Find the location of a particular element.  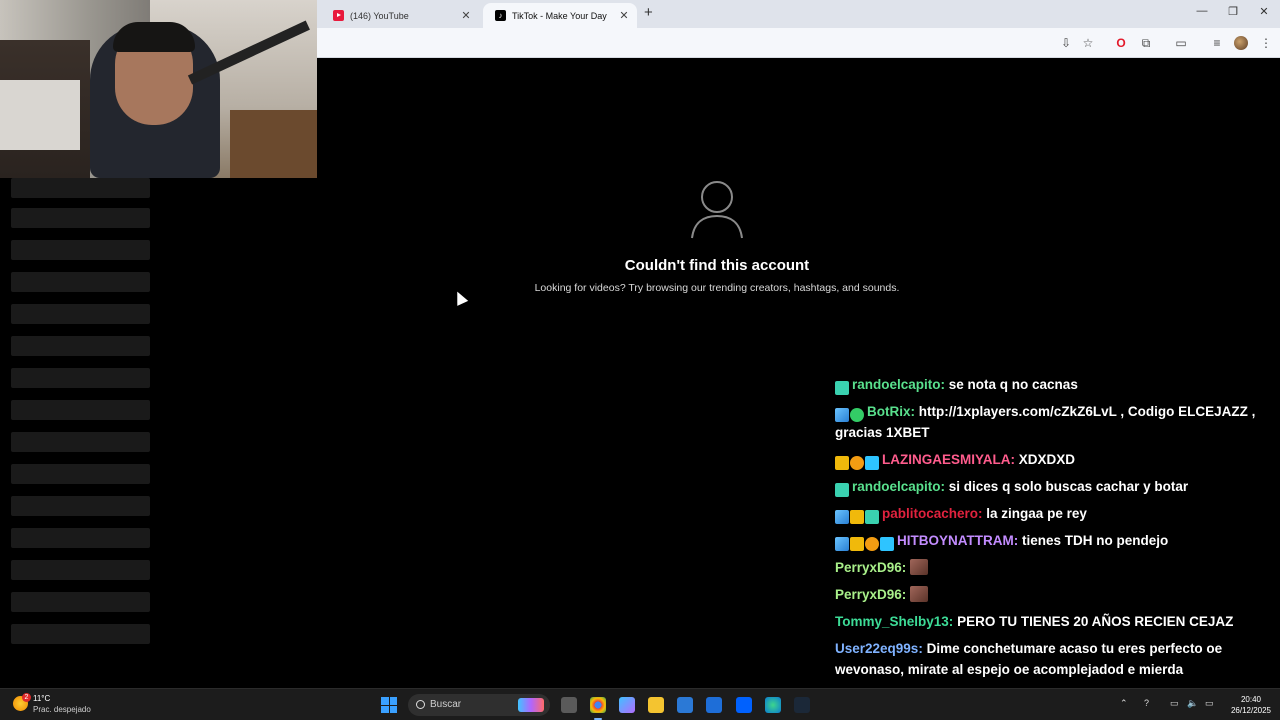

chat-badges: swordcrowngrid is located at coordinates (857, 513).